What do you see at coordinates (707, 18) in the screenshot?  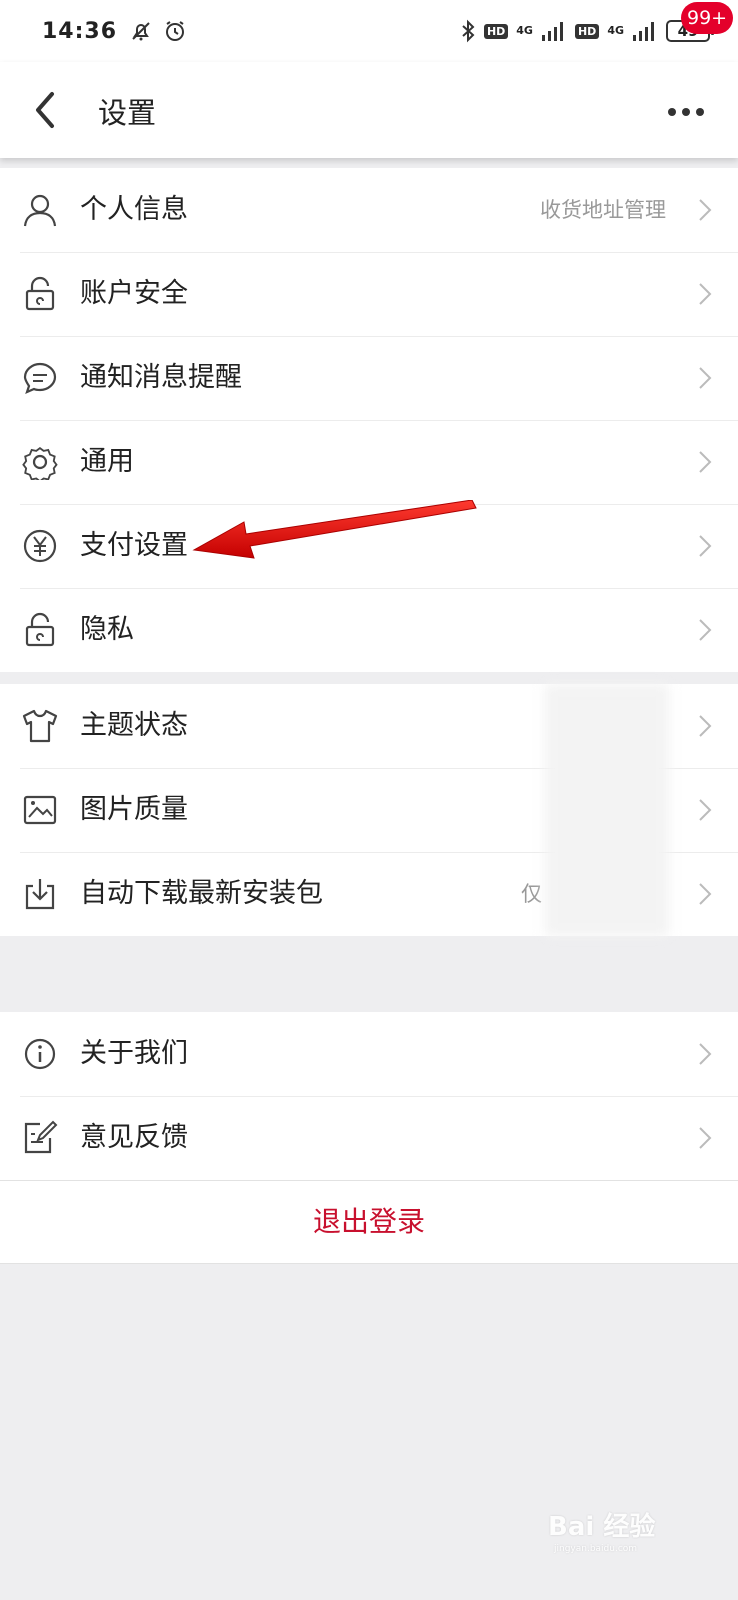 I see `notification-badge: 99+` at bounding box center [707, 18].